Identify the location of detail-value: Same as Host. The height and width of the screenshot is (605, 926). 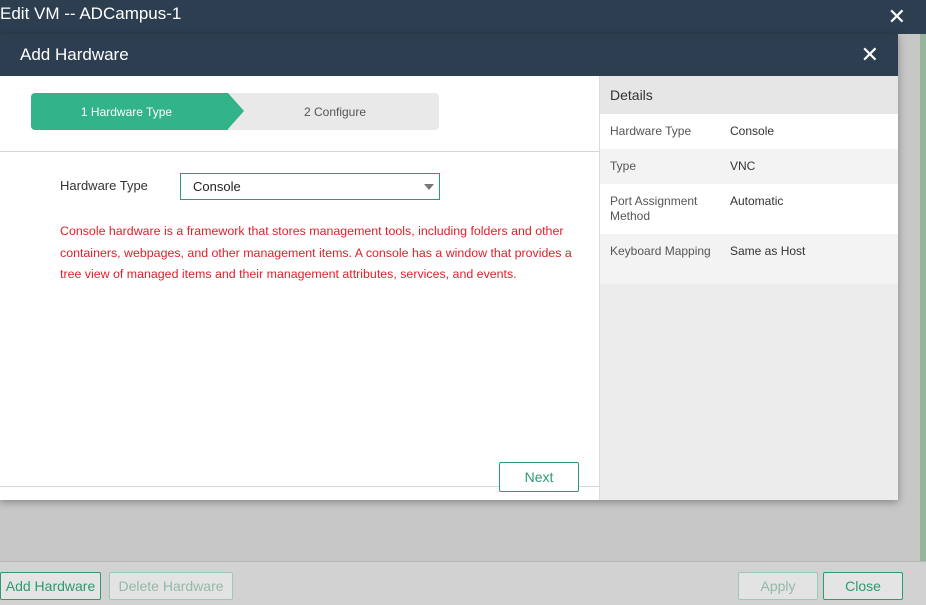
(768, 251).